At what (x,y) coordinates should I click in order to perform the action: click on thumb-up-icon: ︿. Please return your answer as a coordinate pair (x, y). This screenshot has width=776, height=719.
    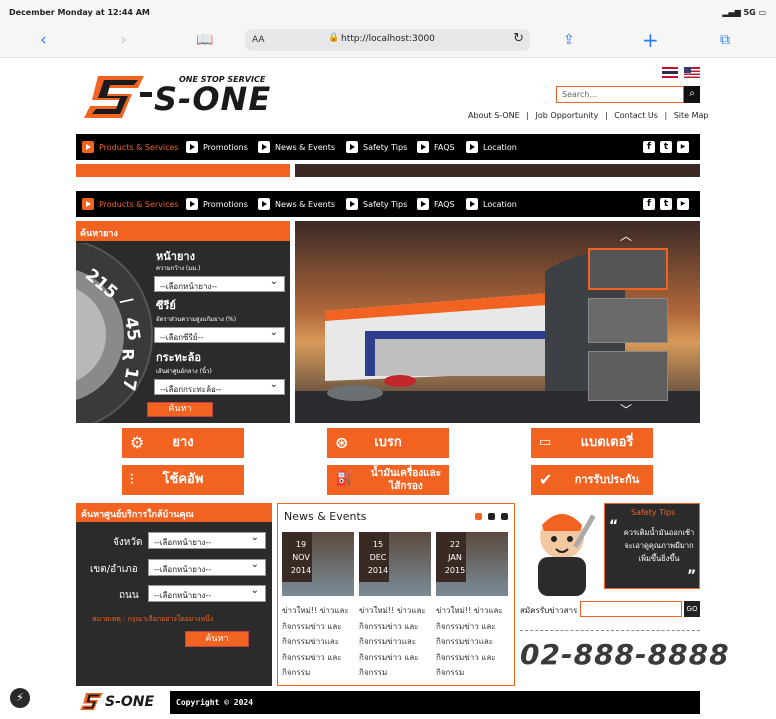
    Looking at the image, I should click on (626, 235).